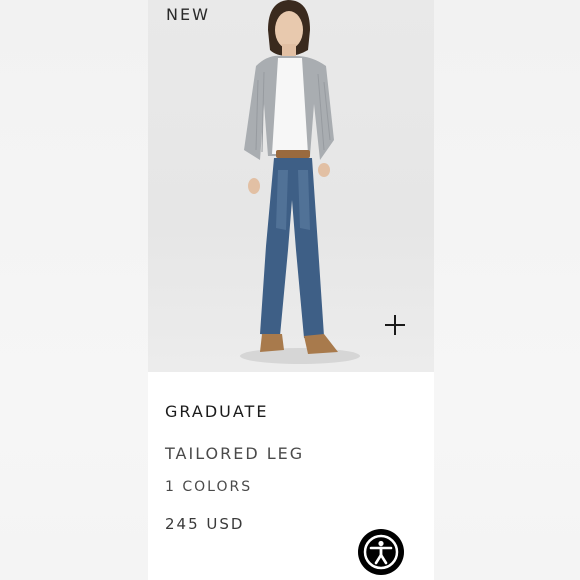 This screenshot has width=580, height=580. Describe the element at coordinates (209, 487) in the screenshot. I see `product-colors-count: 1 COLORS` at that location.